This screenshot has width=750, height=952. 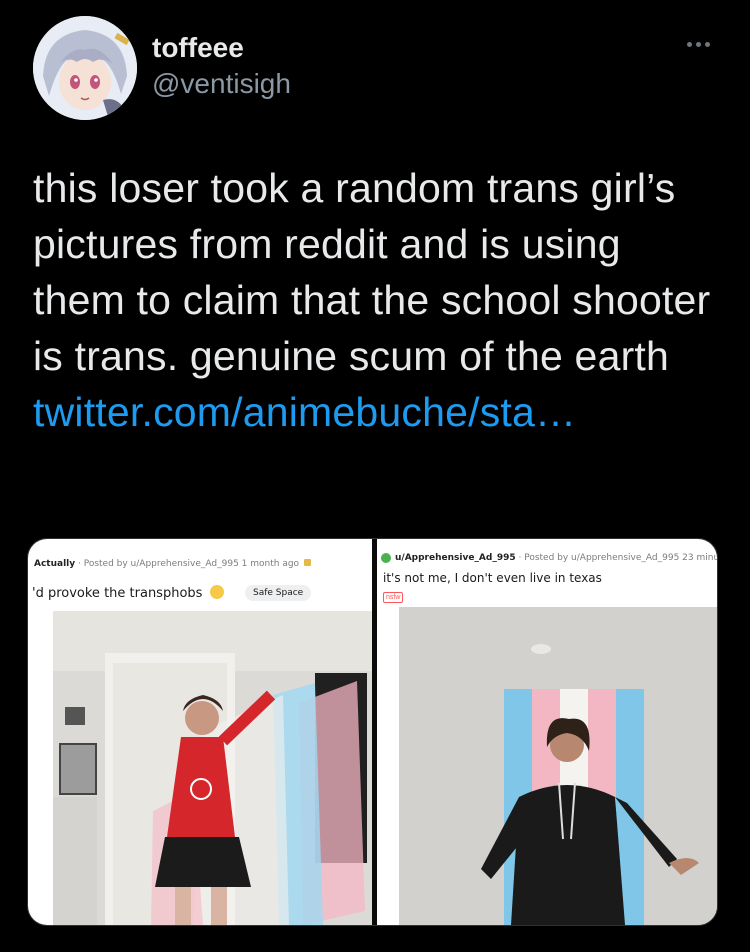 I want to click on photo-left, so click(x=212, y=768).